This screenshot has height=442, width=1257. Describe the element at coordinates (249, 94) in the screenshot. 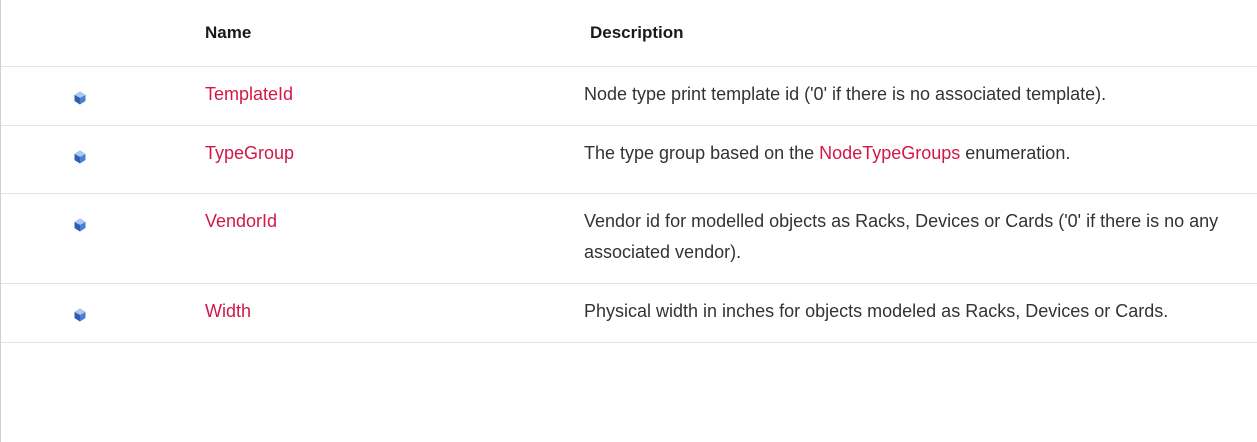

I see `member-link-templateid: TemplateId` at that location.